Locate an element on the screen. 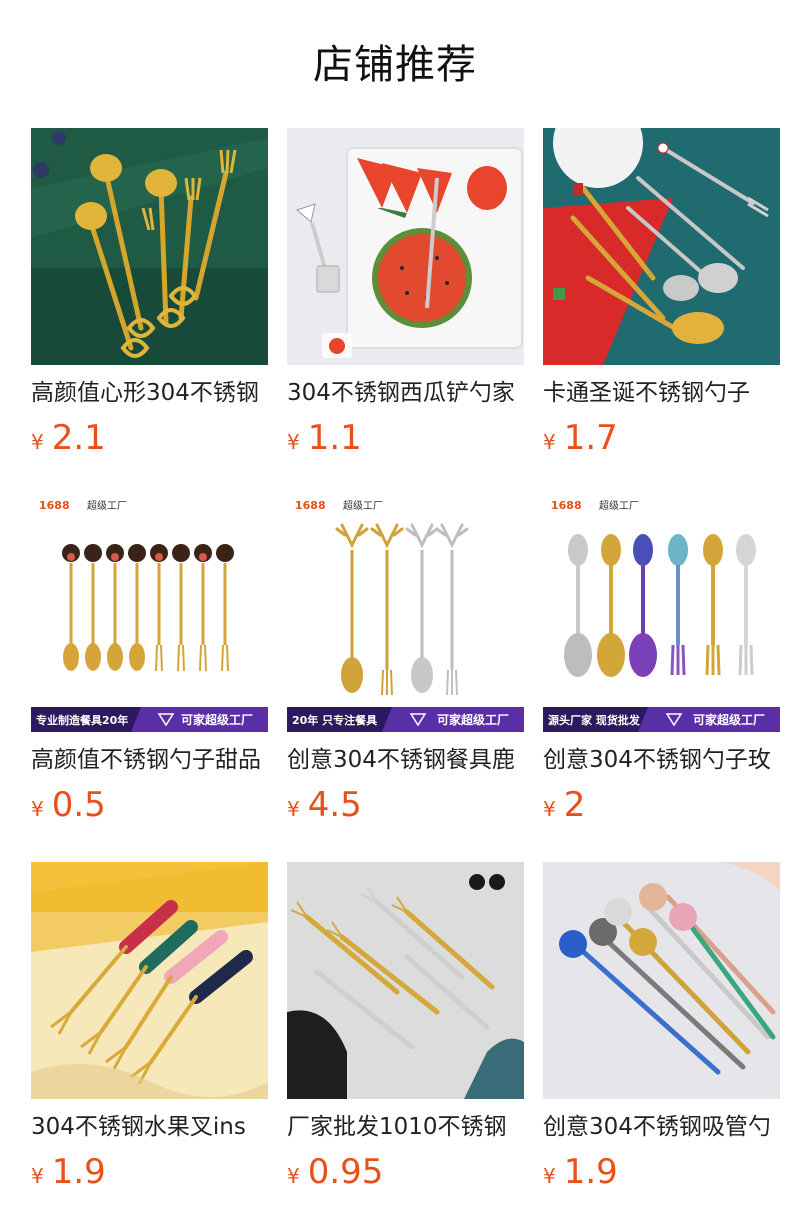 The height and width of the screenshot is (1230, 790). product-title: 卡通圣诞不锈钢勺子 is located at coordinates (661, 393).